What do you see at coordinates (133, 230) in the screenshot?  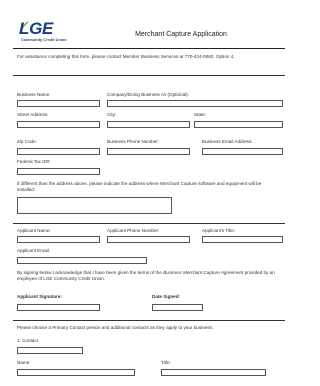 I see `applicant-phone-label: Applicant Phone Number:` at bounding box center [133, 230].